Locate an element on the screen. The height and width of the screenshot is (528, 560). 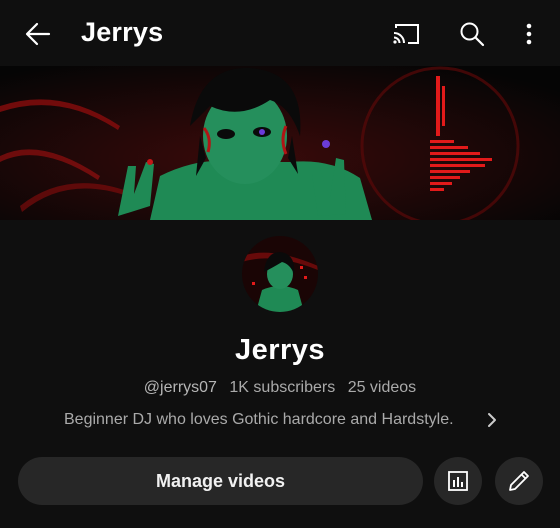
top-app-bar: Jerrys is located at coordinates (280, 33).